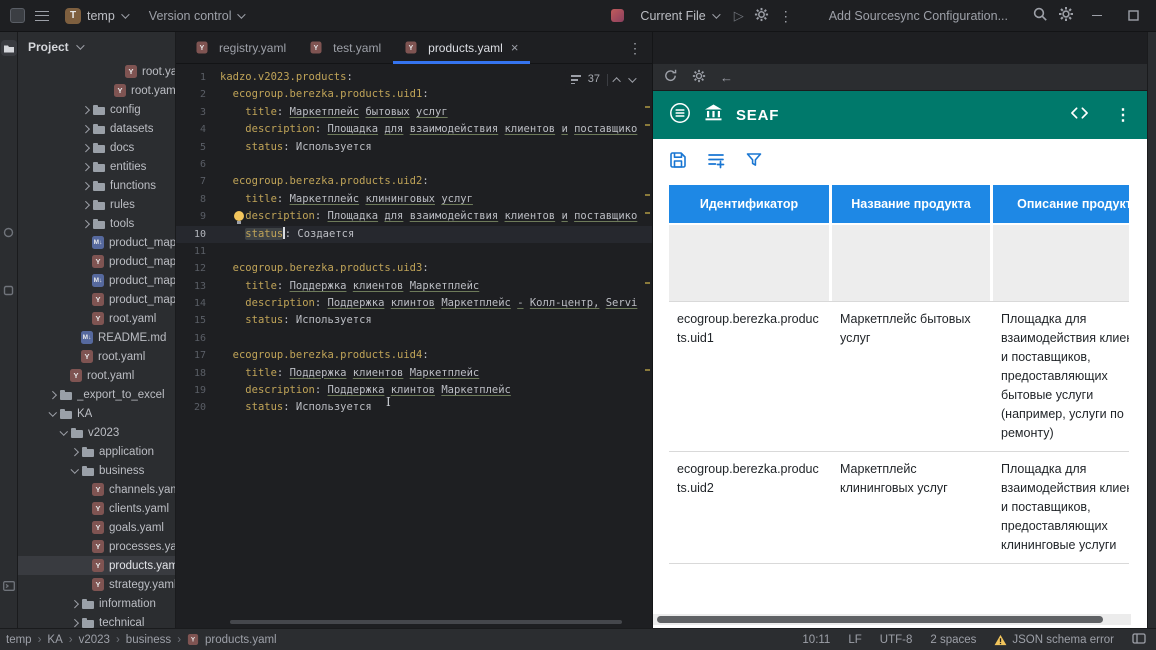 Image resolution: width=1156 pixels, height=650 pixels. I want to click on code-view-icon, so click(1079, 115).